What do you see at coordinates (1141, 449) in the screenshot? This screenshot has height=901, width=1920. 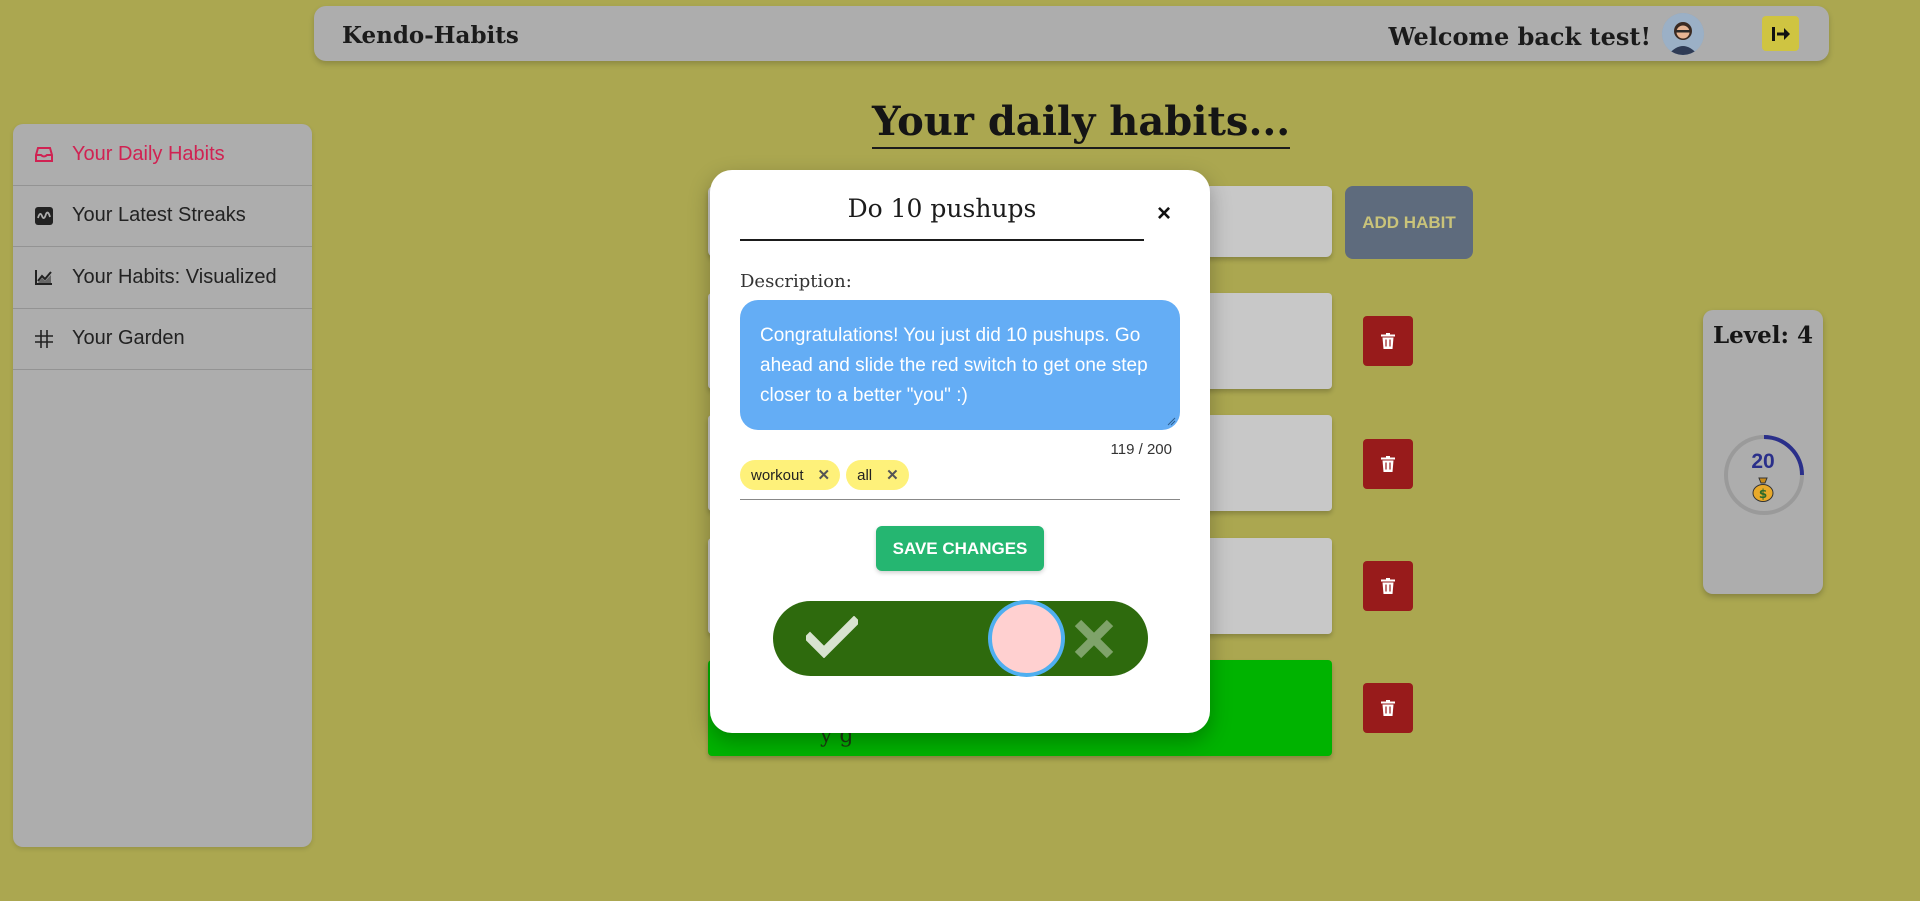 I see `char-counter: 119 / 200` at bounding box center [1141, 449].